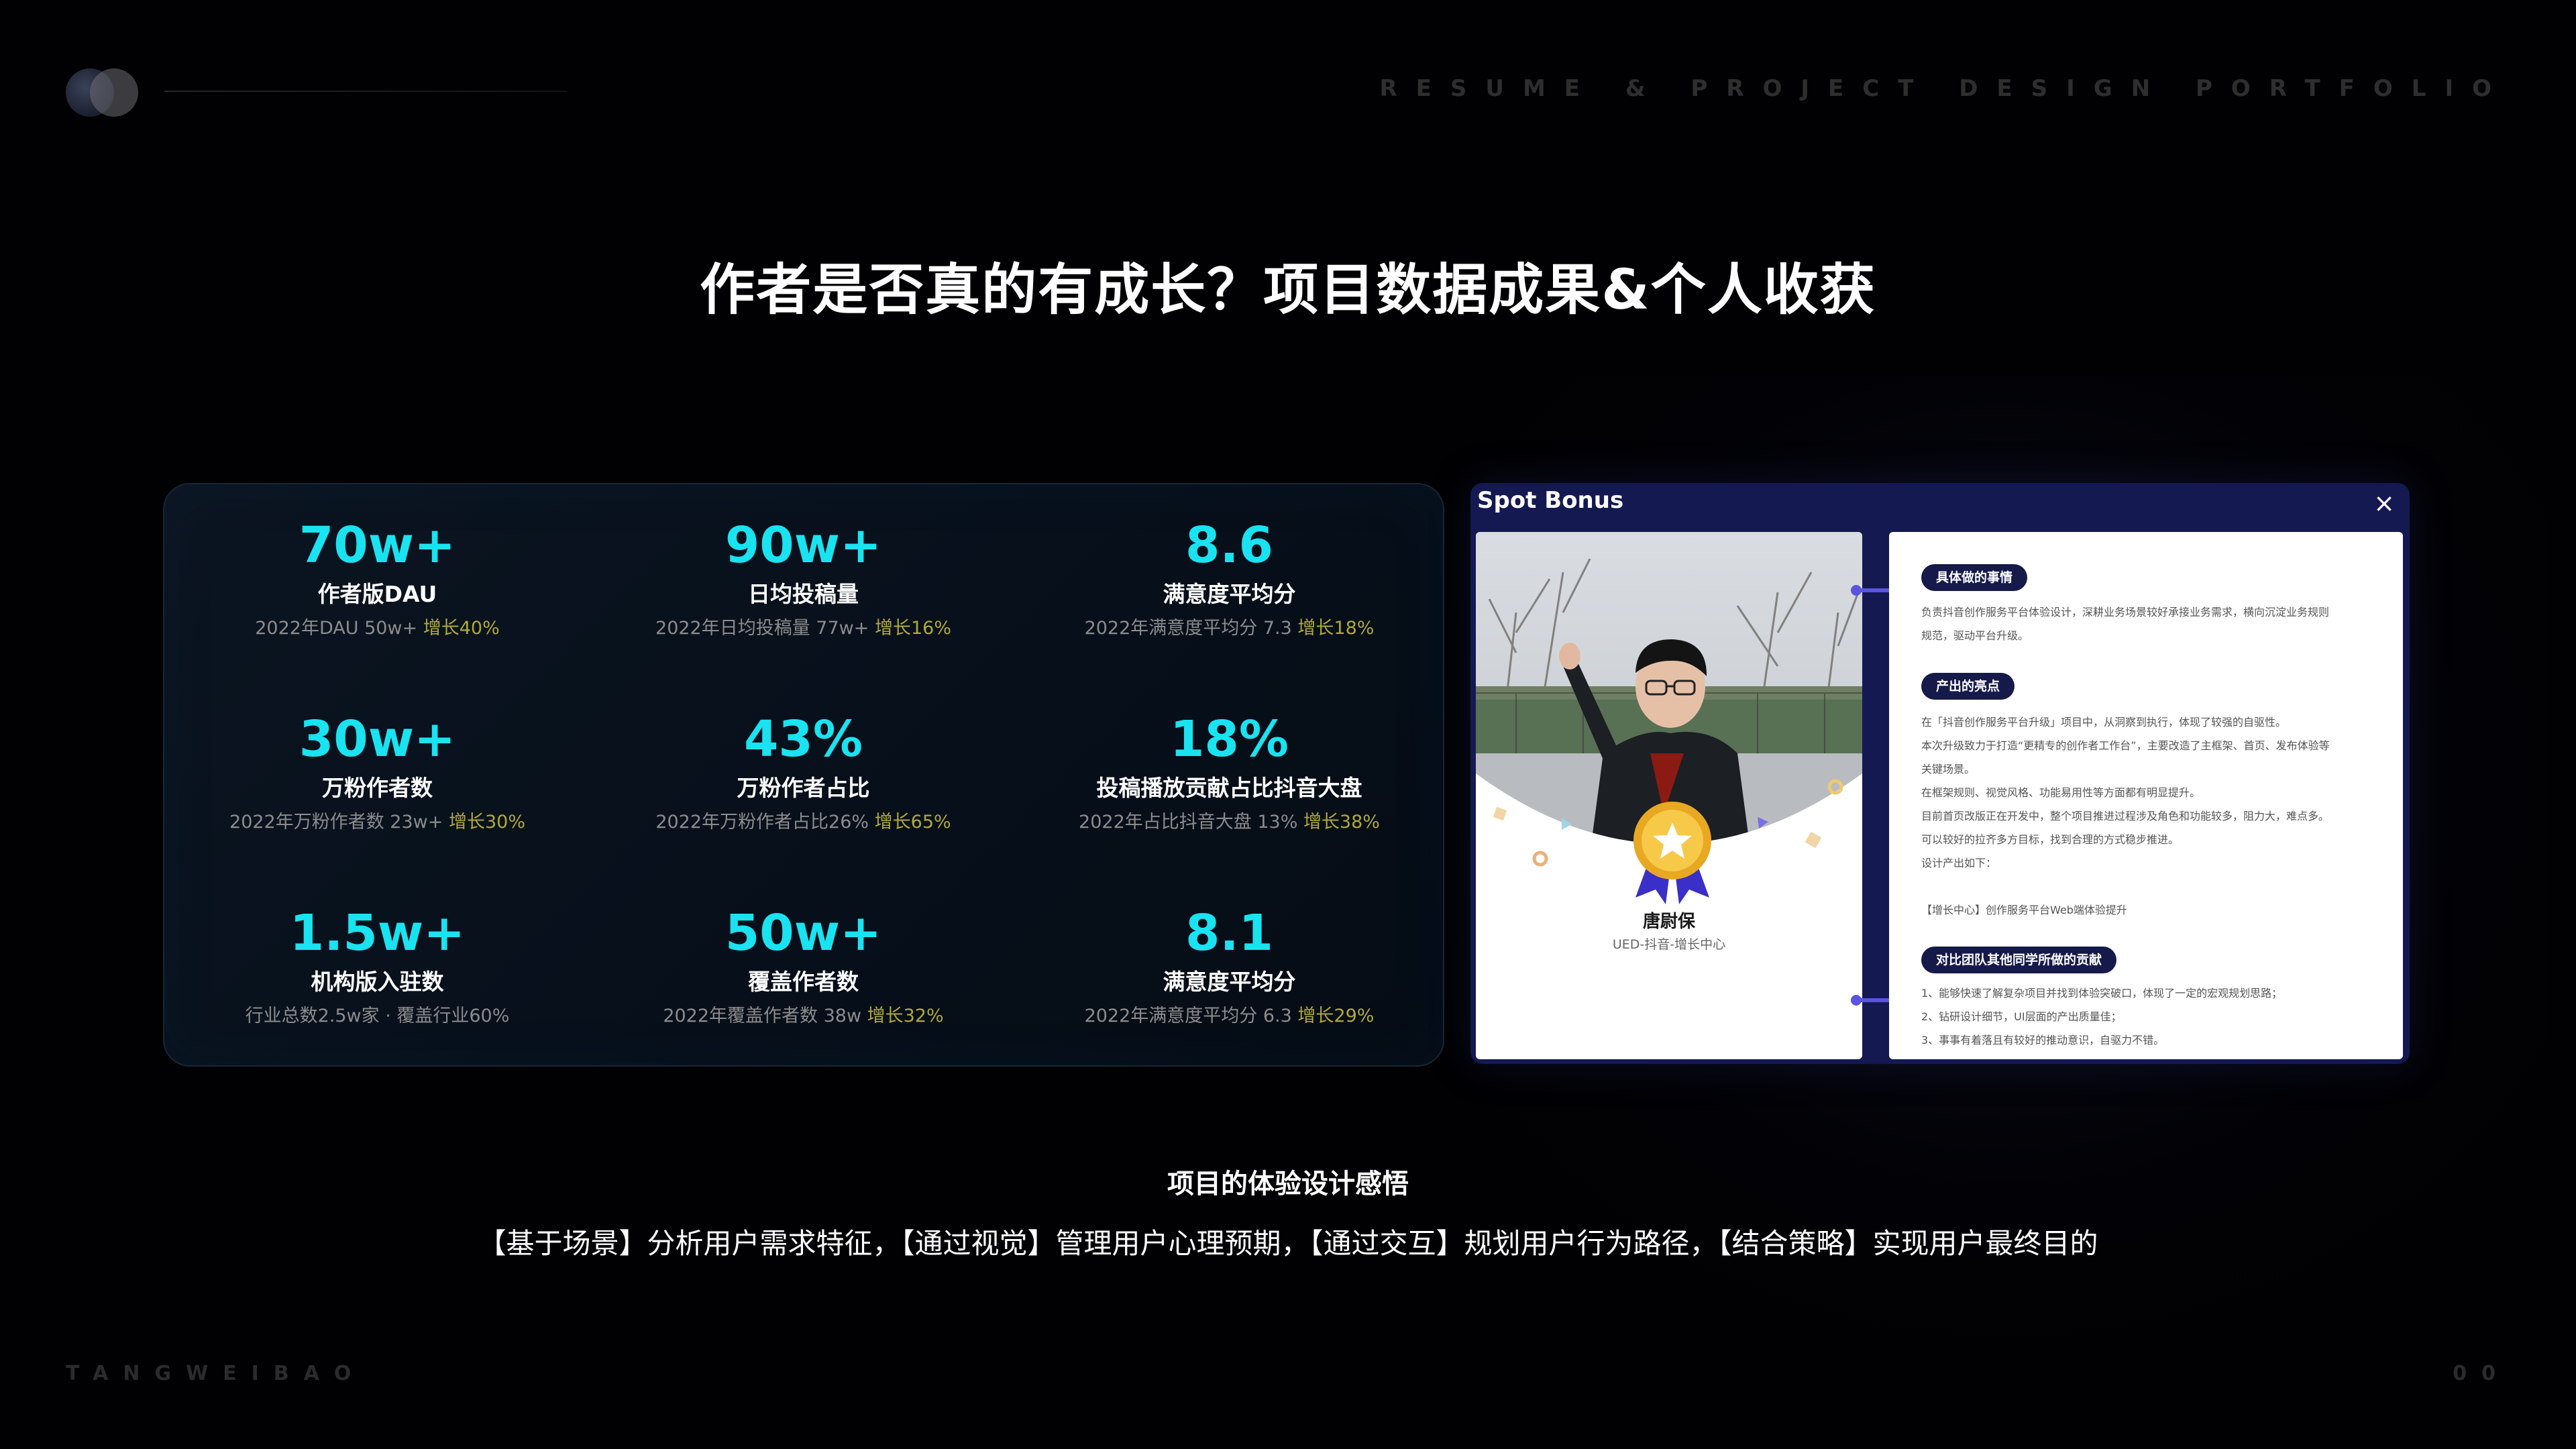 The width and height of the screenshot is (2576, 1449). Describe the element at coordinates (912, 822) in the screenshot. I see `stat-growth: 增长65%` at that location.